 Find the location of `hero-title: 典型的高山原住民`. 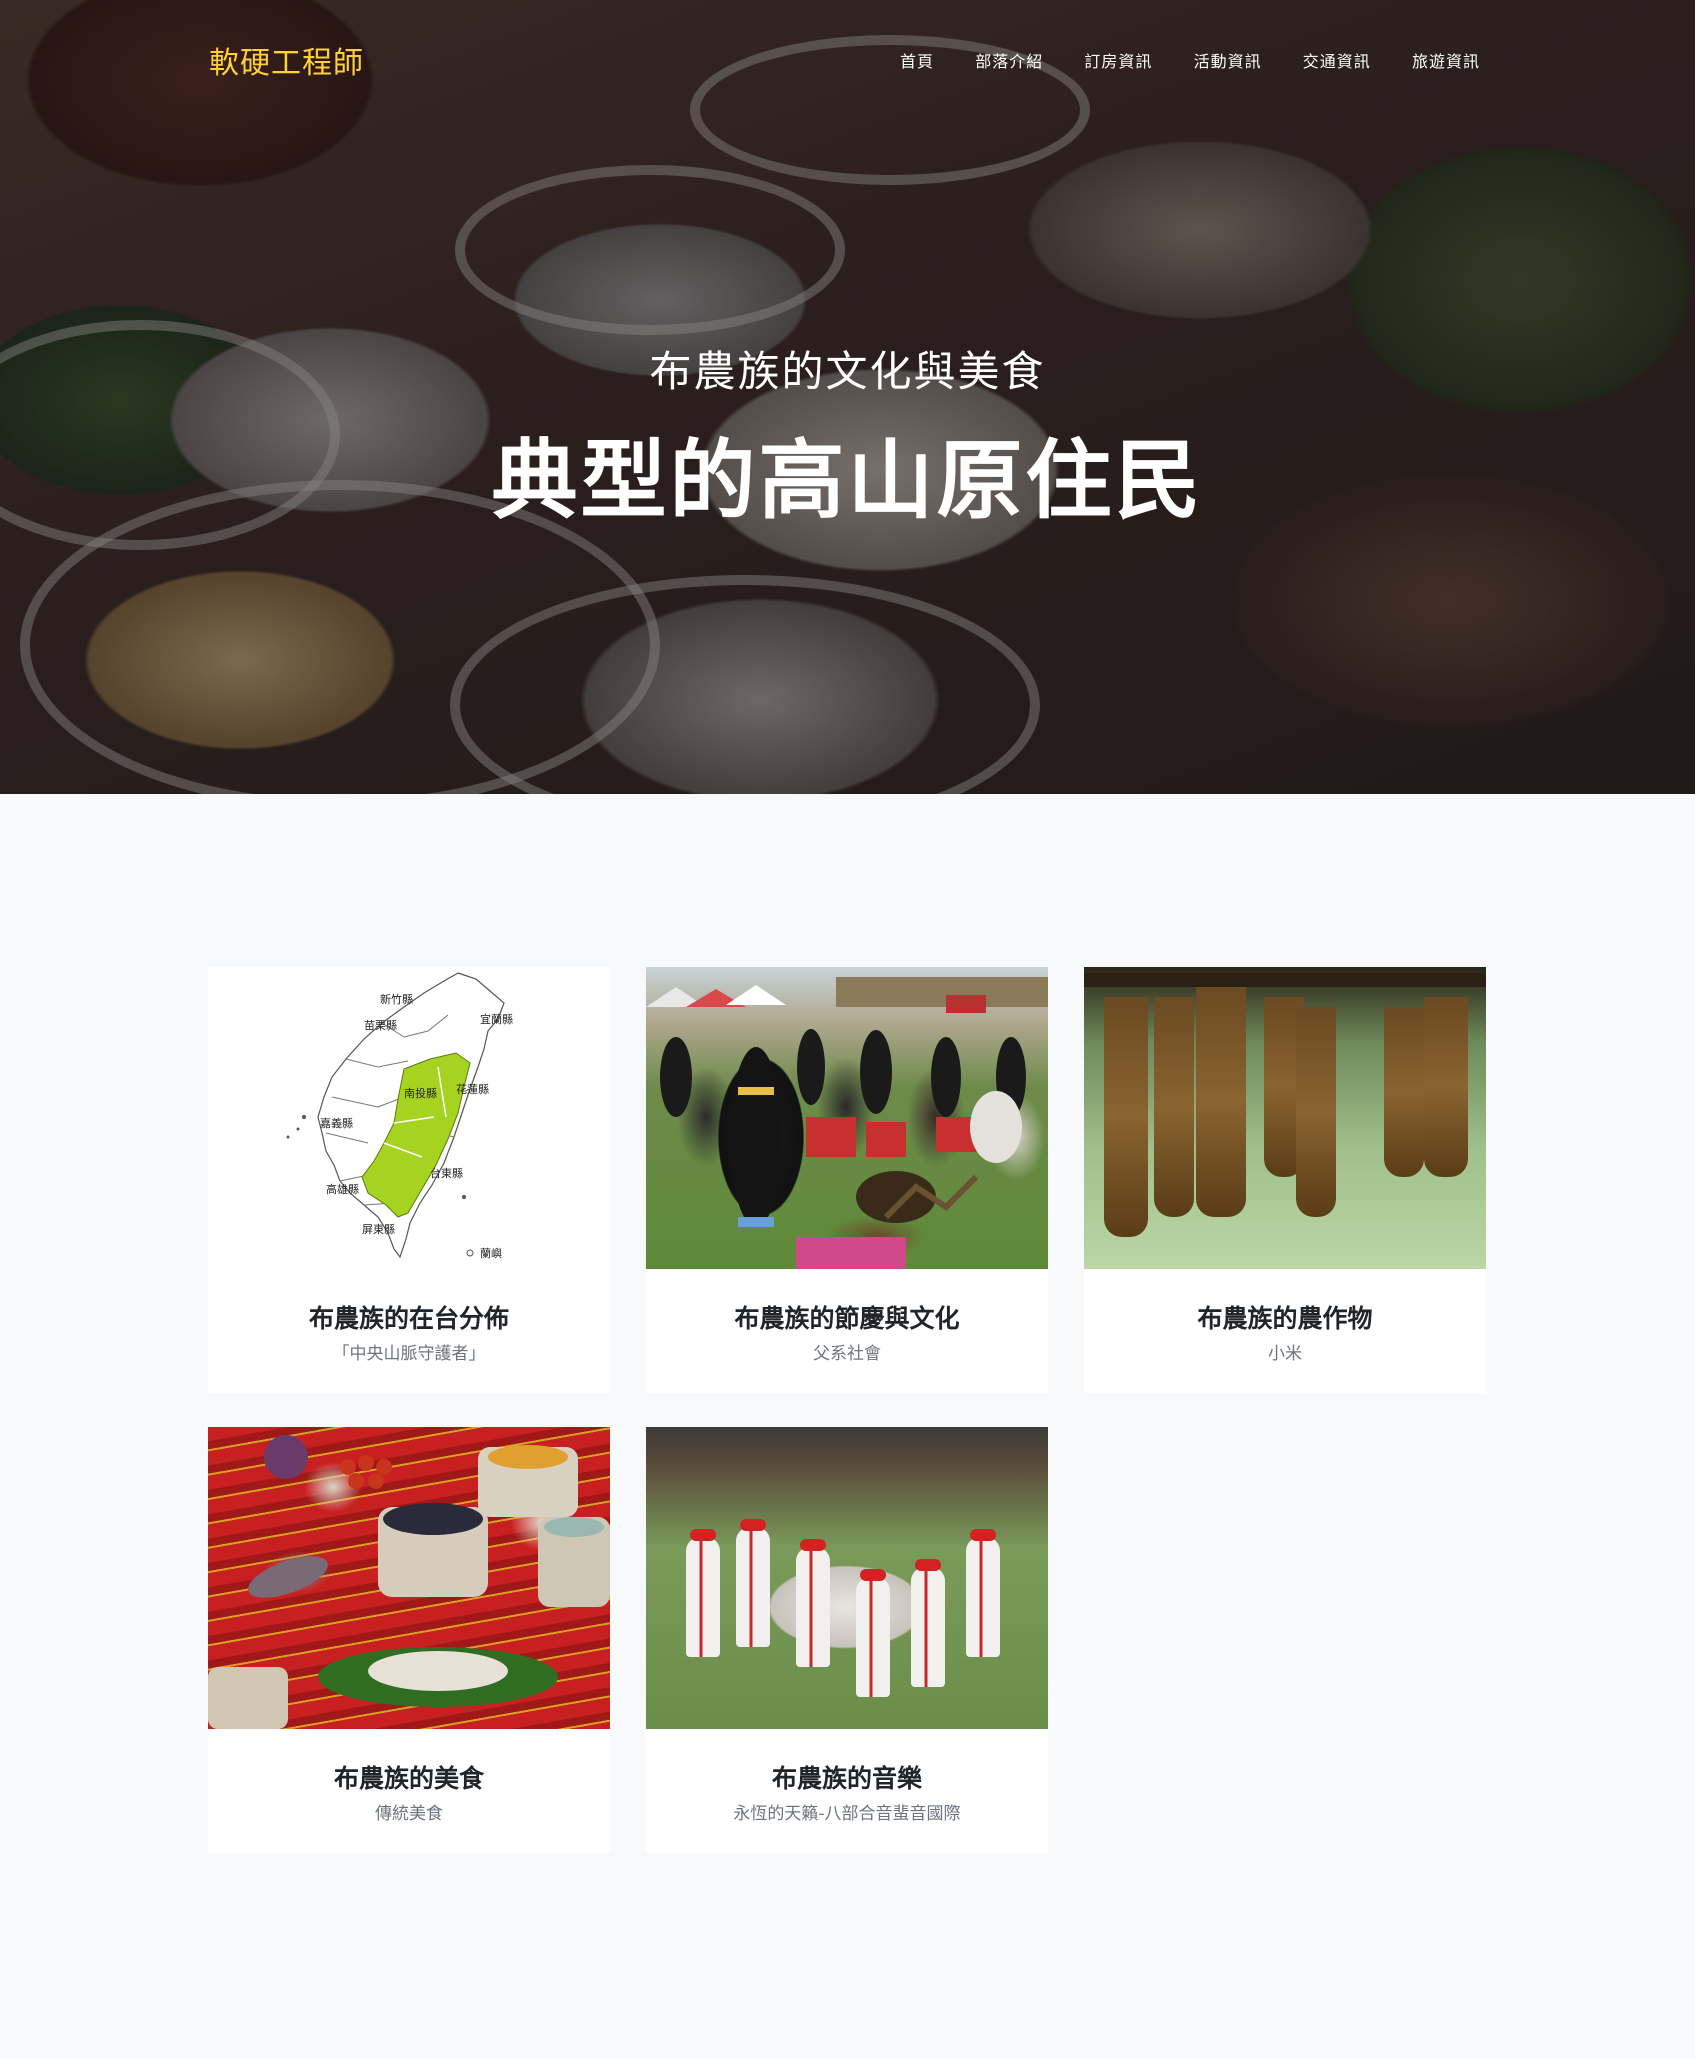

hero-title: 典型的高山原住民 is located at coordinates (847, 481).